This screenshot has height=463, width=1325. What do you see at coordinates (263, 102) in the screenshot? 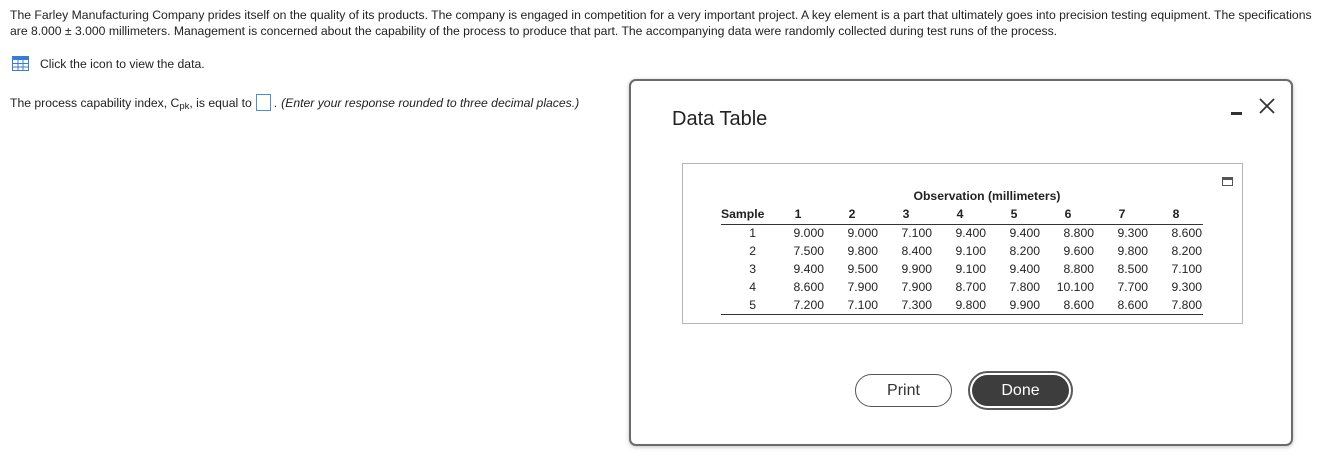
I see `answer-input` at bounding box center [263, 102].